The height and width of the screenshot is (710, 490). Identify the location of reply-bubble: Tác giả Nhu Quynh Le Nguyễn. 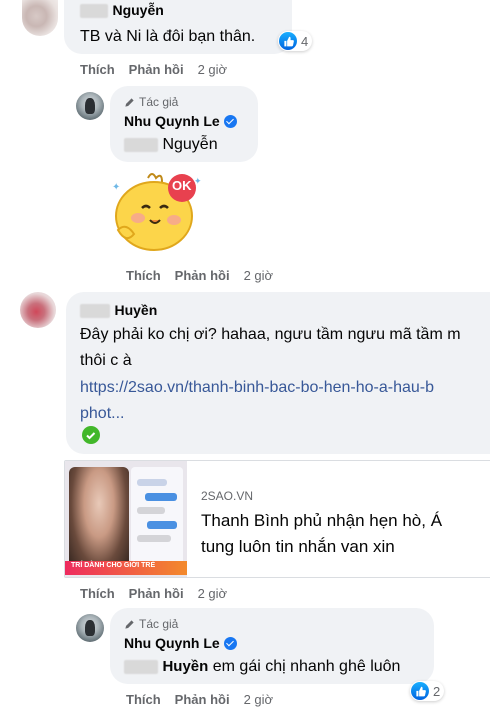
(184, 124).